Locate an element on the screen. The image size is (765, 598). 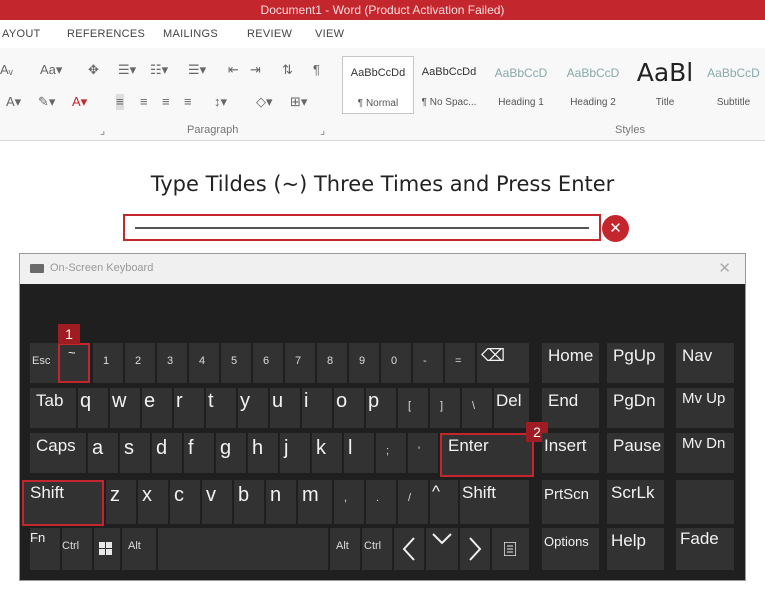
tab-review: REVIEW is located at coordinates (269, 34).